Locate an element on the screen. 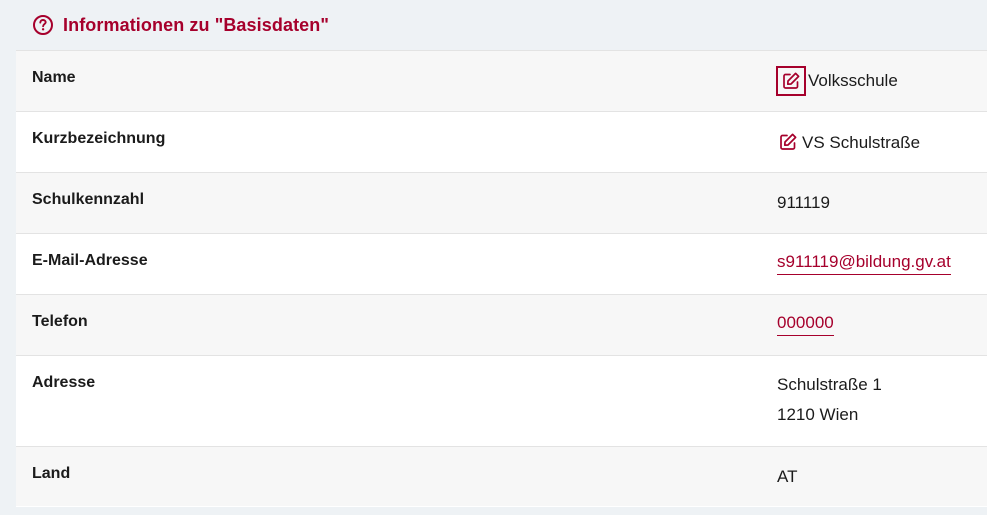  address-line-street: Schulstraße 1 is located at coordinates (829, 384).